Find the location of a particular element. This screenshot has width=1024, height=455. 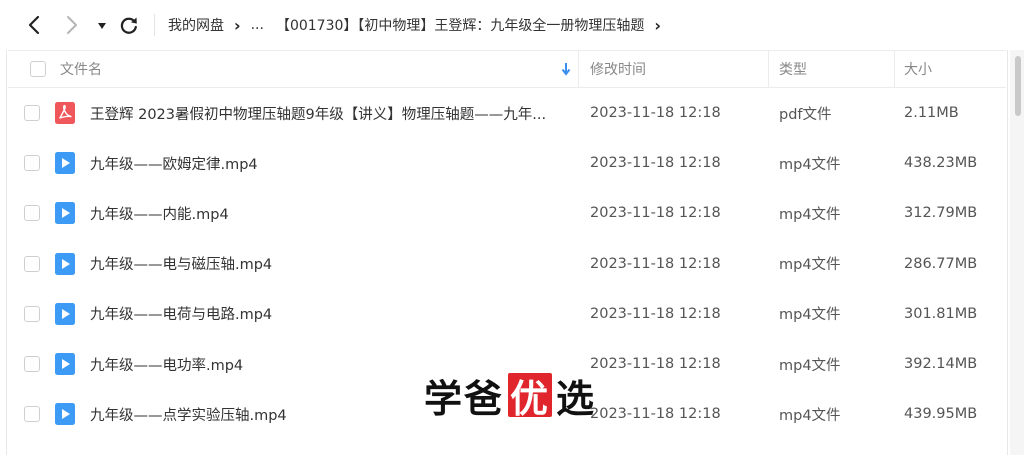

panel-right-border is located at coordinates (1007, 252).